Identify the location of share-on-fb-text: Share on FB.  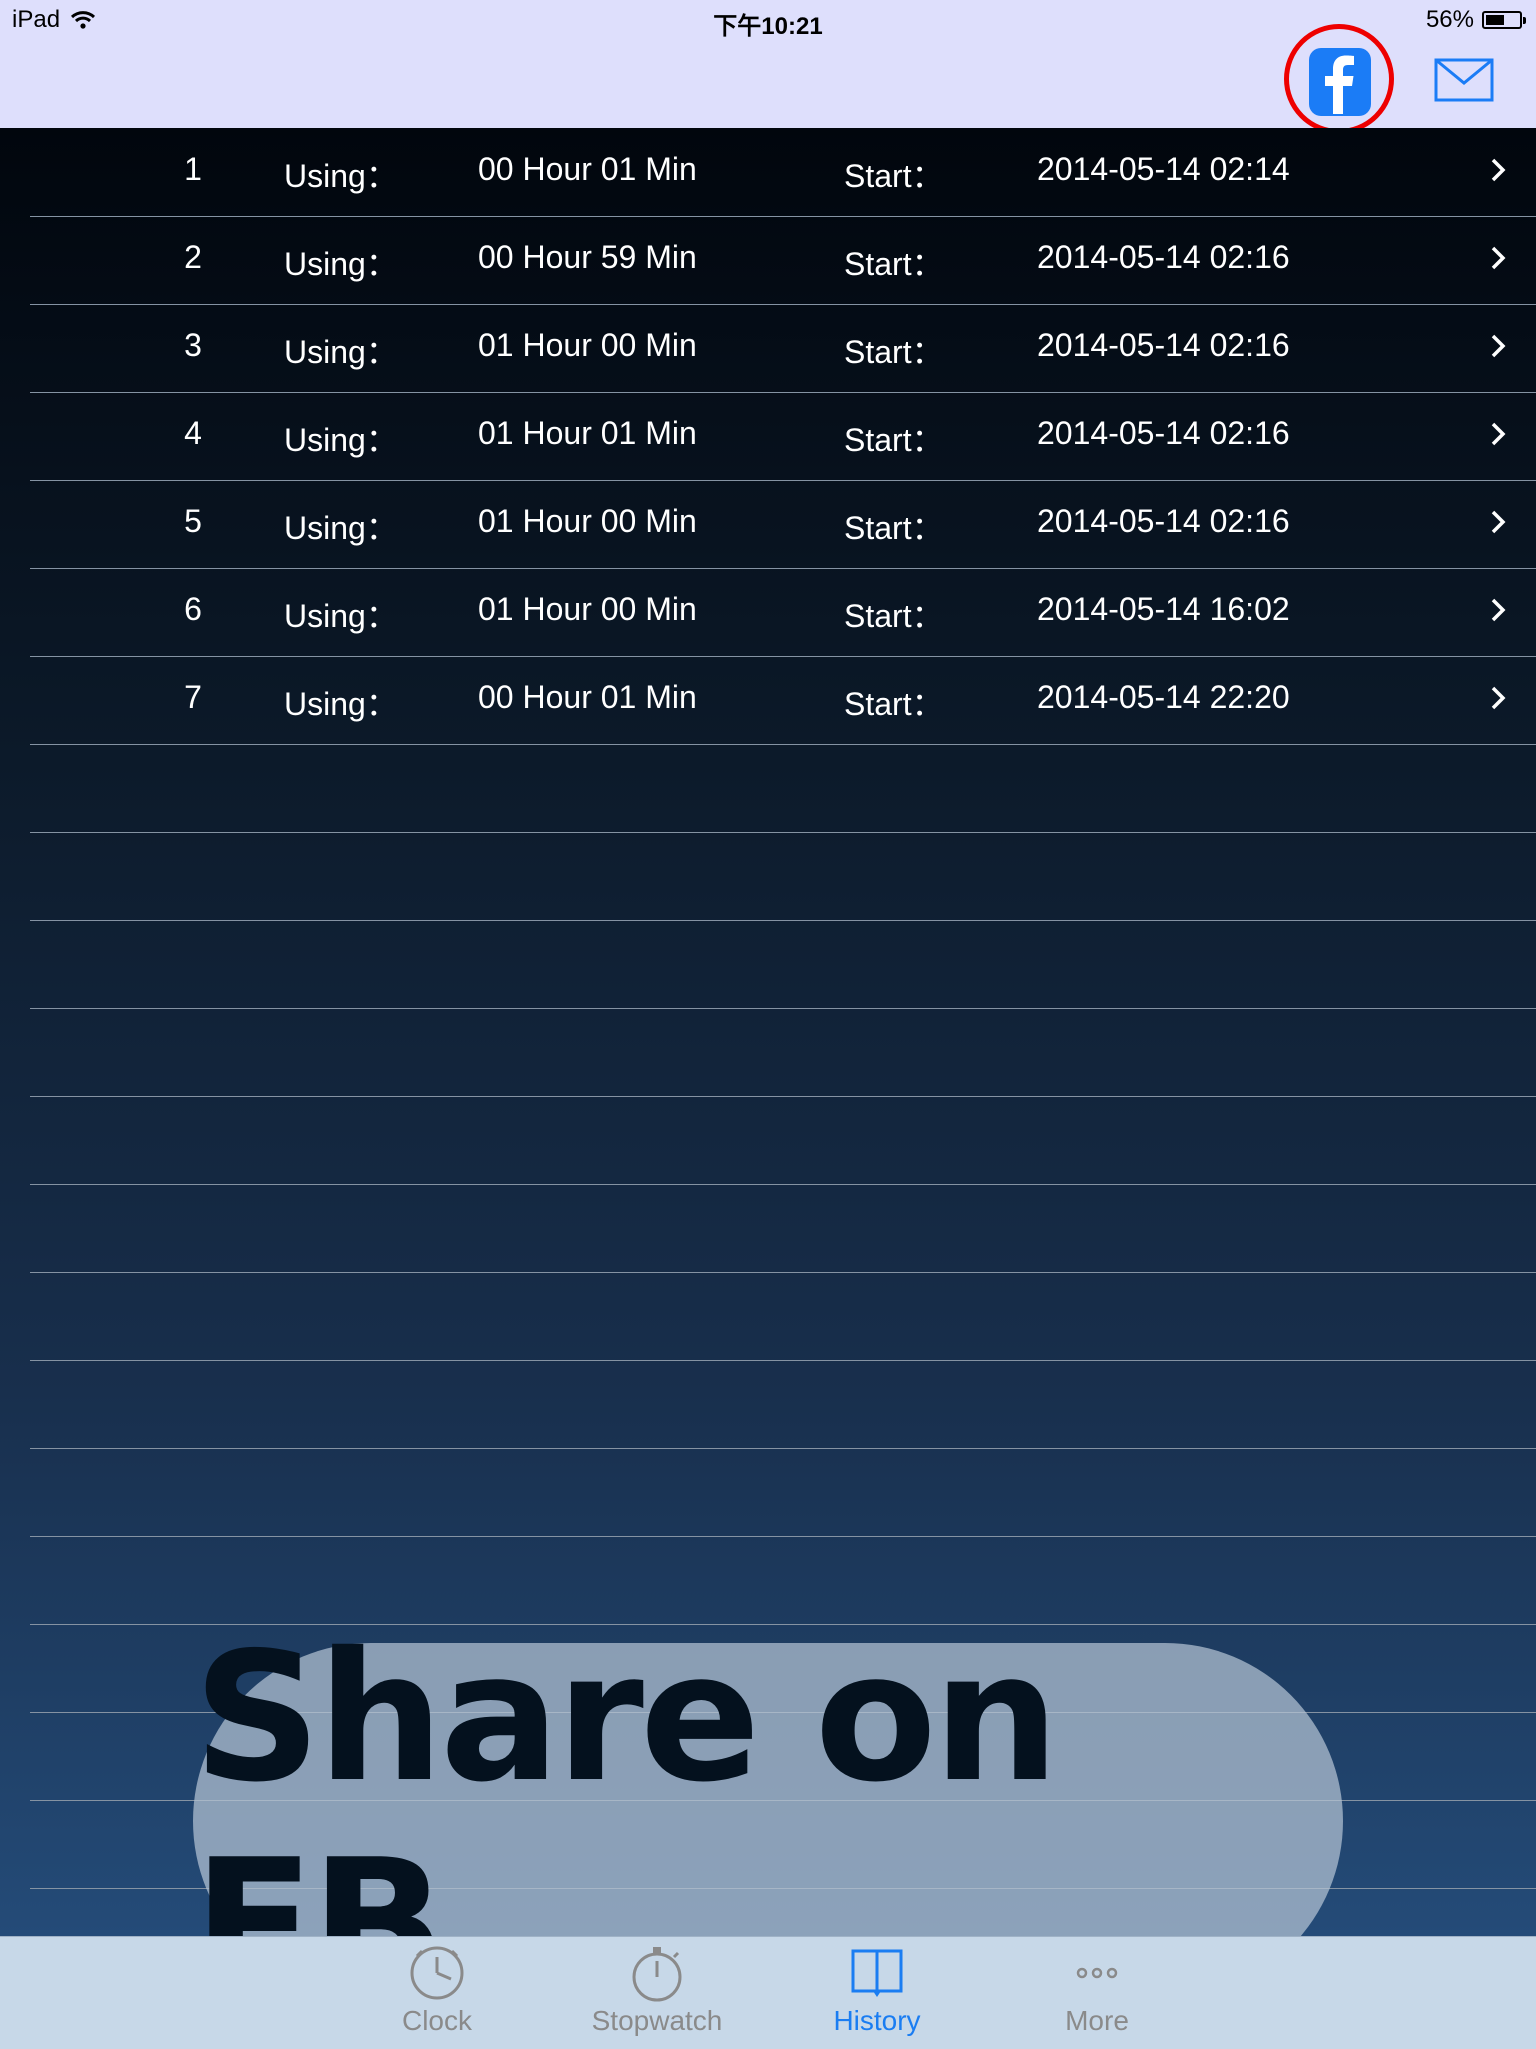
(626, 1775).